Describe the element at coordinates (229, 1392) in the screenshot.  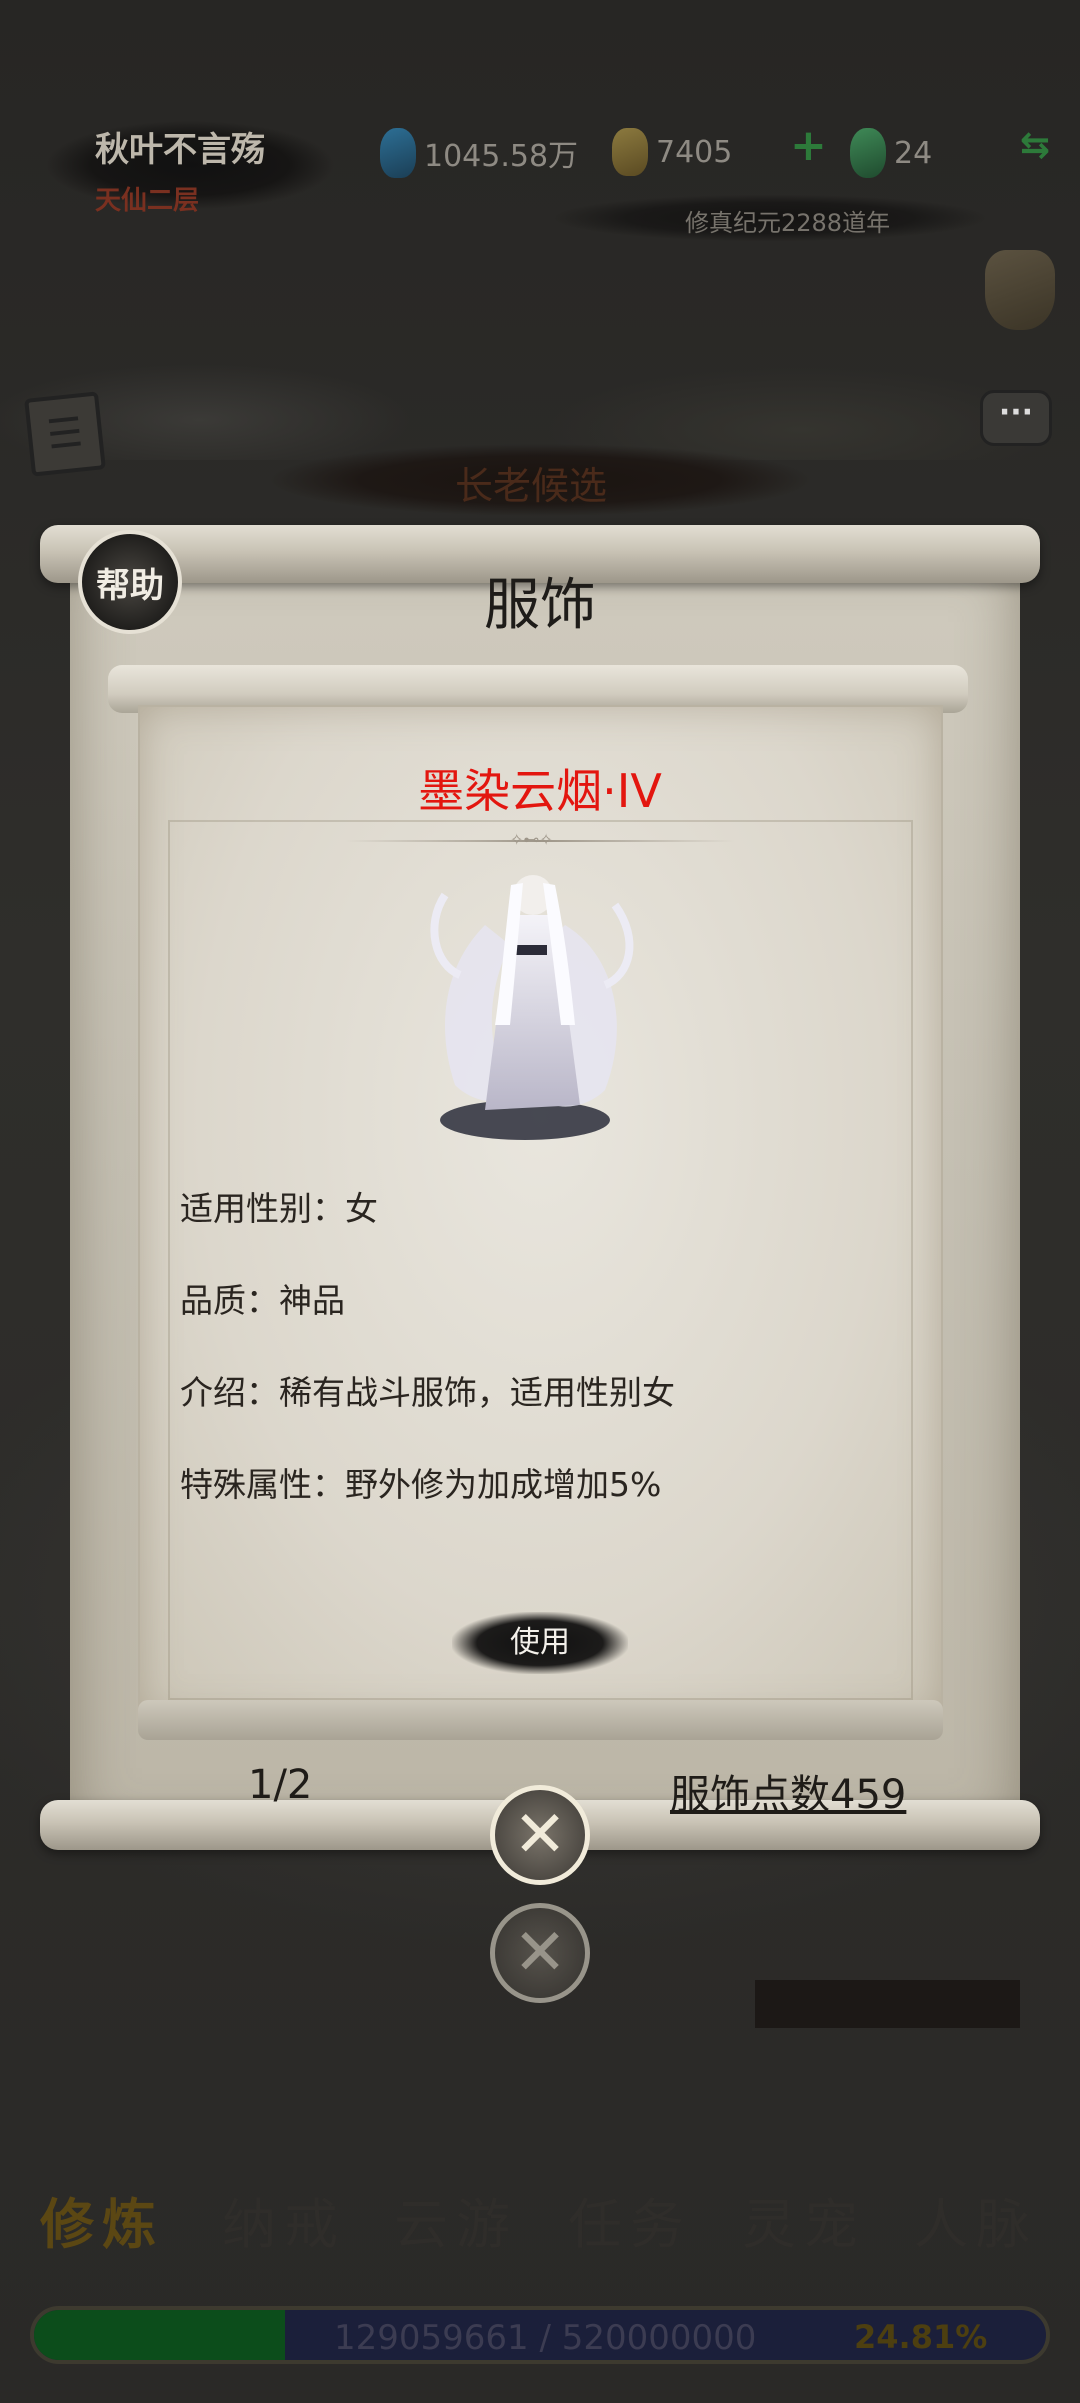
I see `attr-intro-label: 介绍：` at that location.